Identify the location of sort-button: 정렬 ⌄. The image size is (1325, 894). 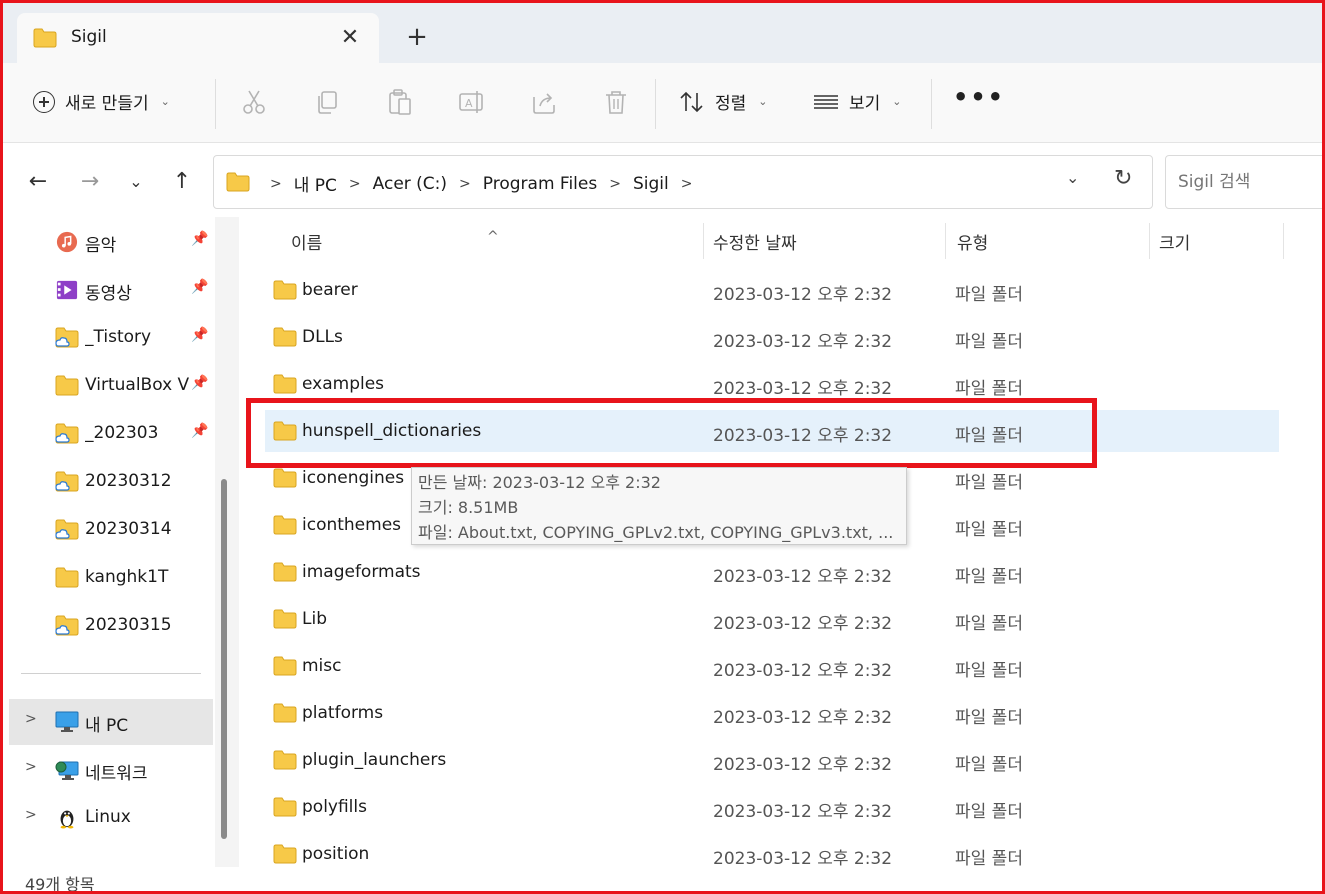
(723, 101).